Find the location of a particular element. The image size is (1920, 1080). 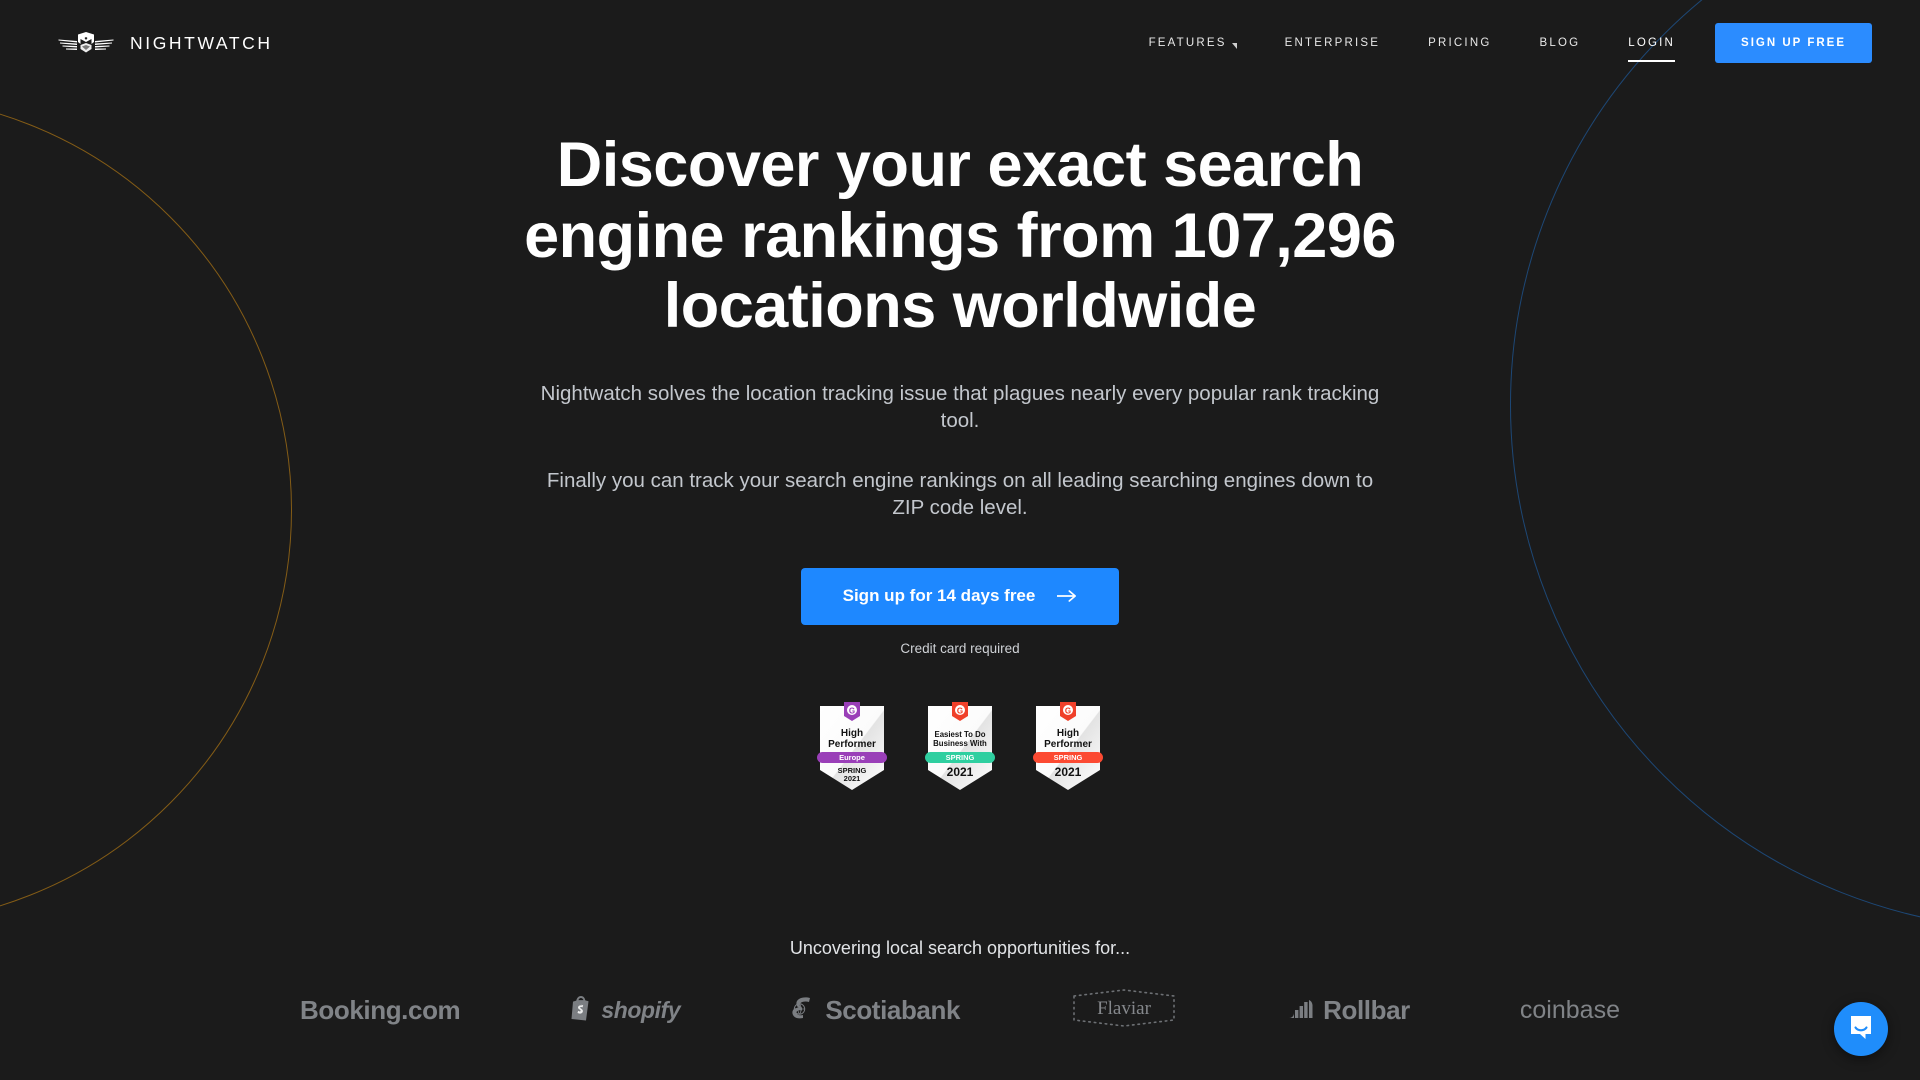

chat-widget-button is located at coordinates (1861, 1029).